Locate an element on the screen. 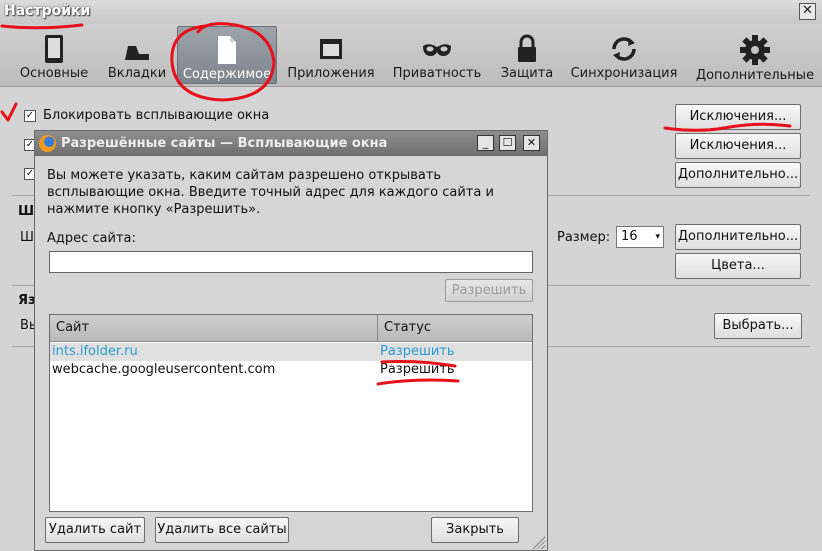 This screenshot has width=822, height=551. resize-grip is located at coordinates (538, 542).